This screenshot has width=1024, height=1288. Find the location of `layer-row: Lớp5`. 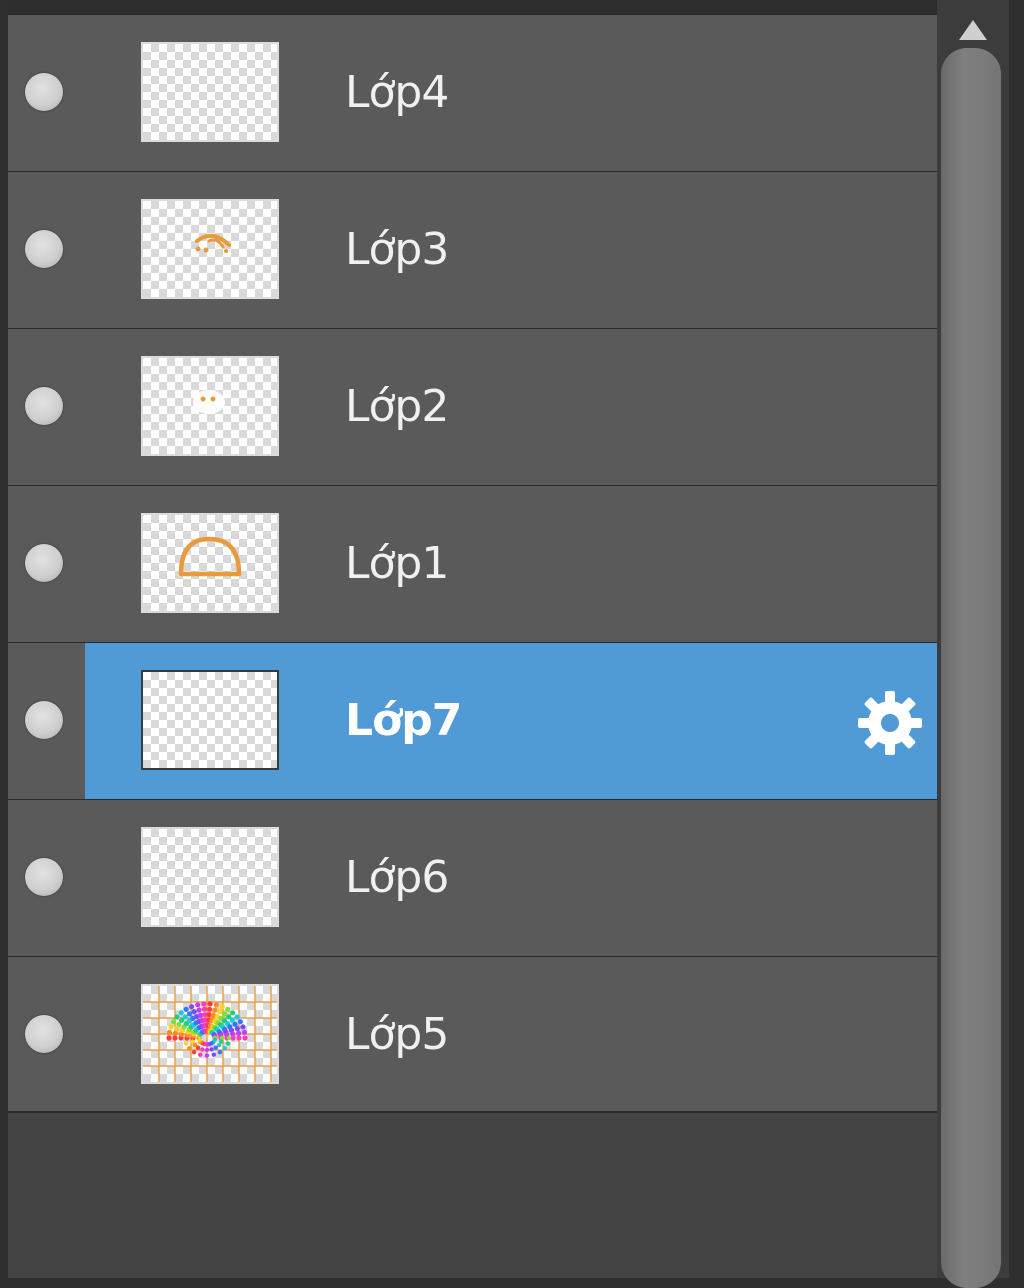

layer-row: Lớp5 is located at coordinates (472, 1034).